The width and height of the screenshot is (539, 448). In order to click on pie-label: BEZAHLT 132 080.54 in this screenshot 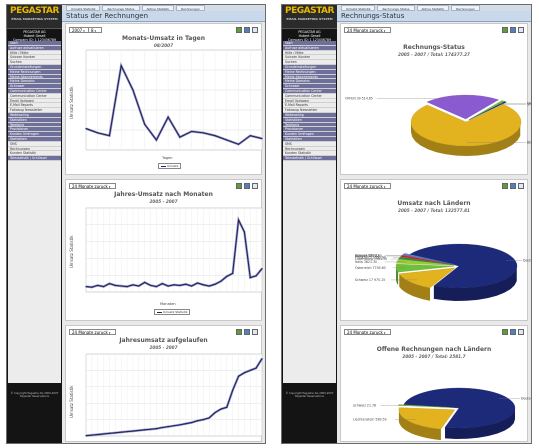, I will do `click(529, 142)`.